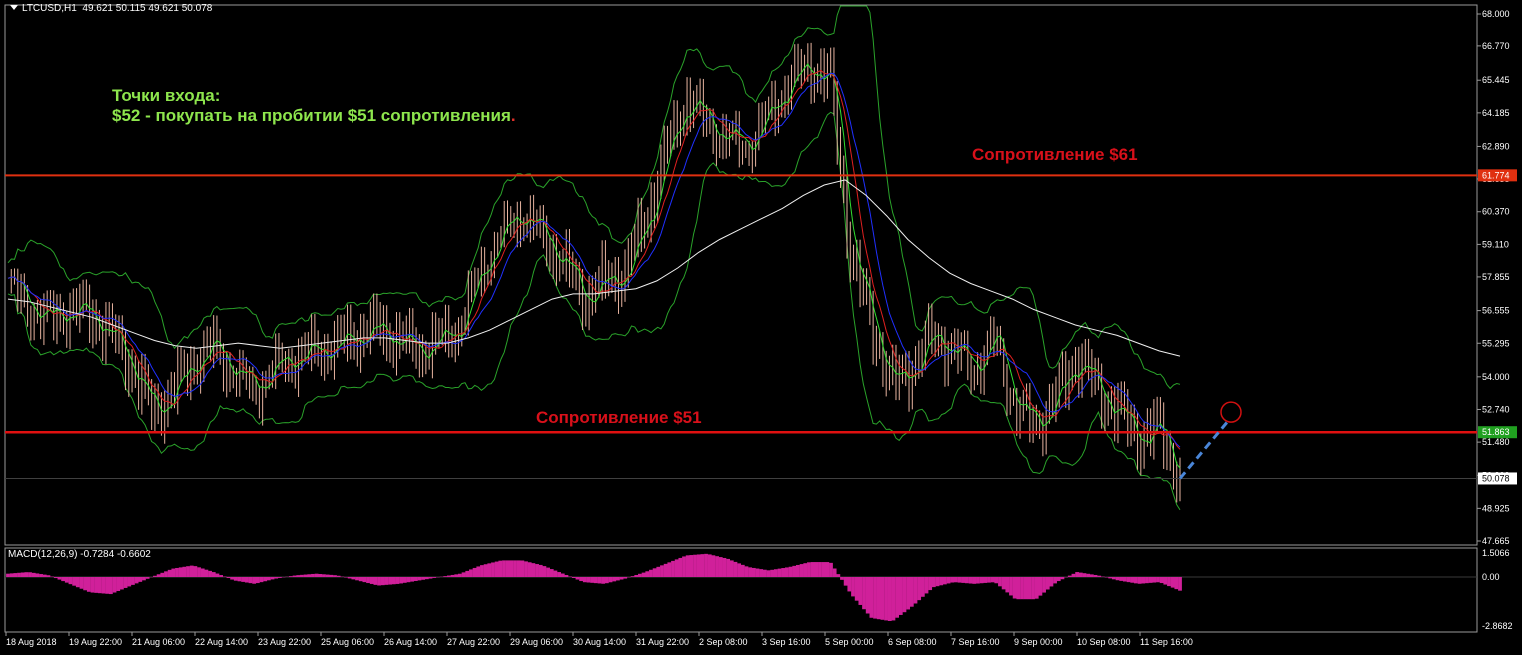  Describe the element at coordinates (1496, 175) in the screenshot. I see `price-label-text: 61.774` at that location.